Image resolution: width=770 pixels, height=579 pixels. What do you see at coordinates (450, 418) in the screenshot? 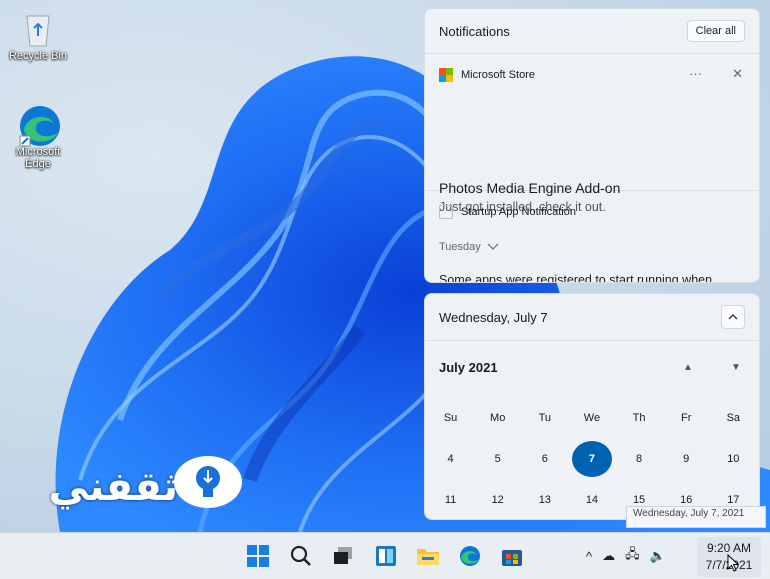
I see `weekday-label: Su` at bounding box center [450, 418].